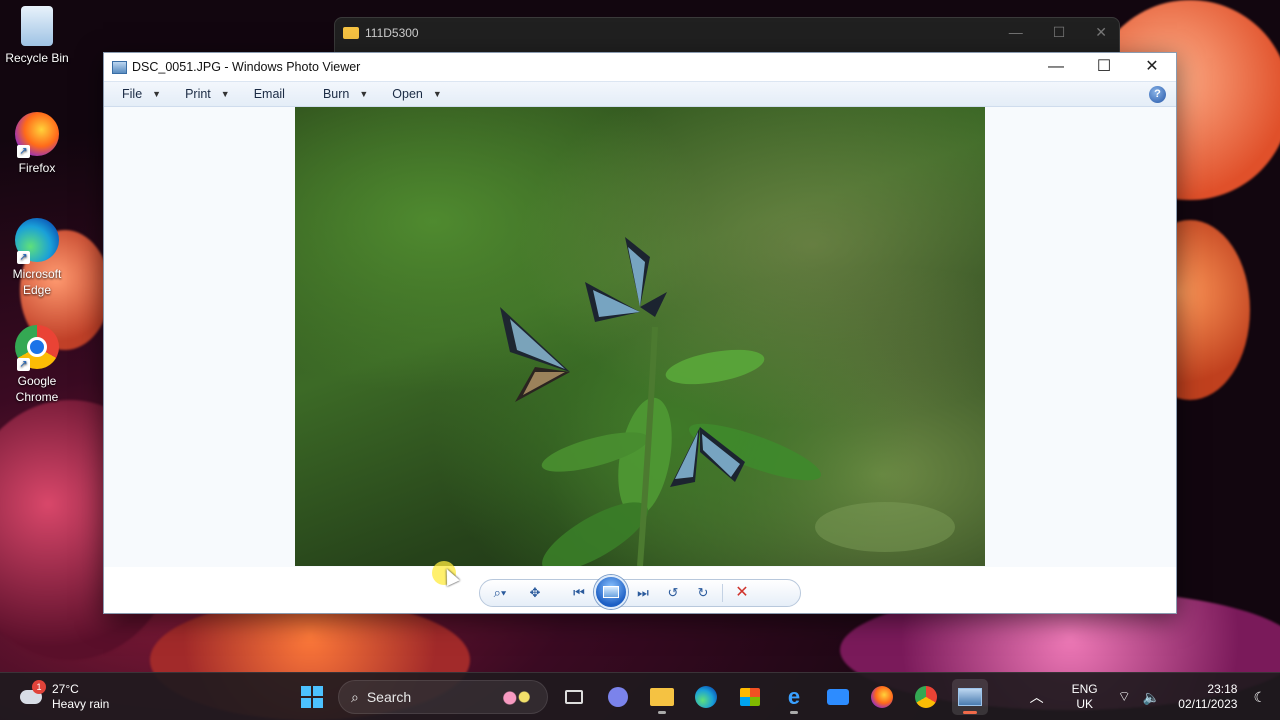  What do you see at coordinates (443, 697) in the screenshot?
I see `taskbar-search: ⌕ Search` at bounding box center [443, 697].